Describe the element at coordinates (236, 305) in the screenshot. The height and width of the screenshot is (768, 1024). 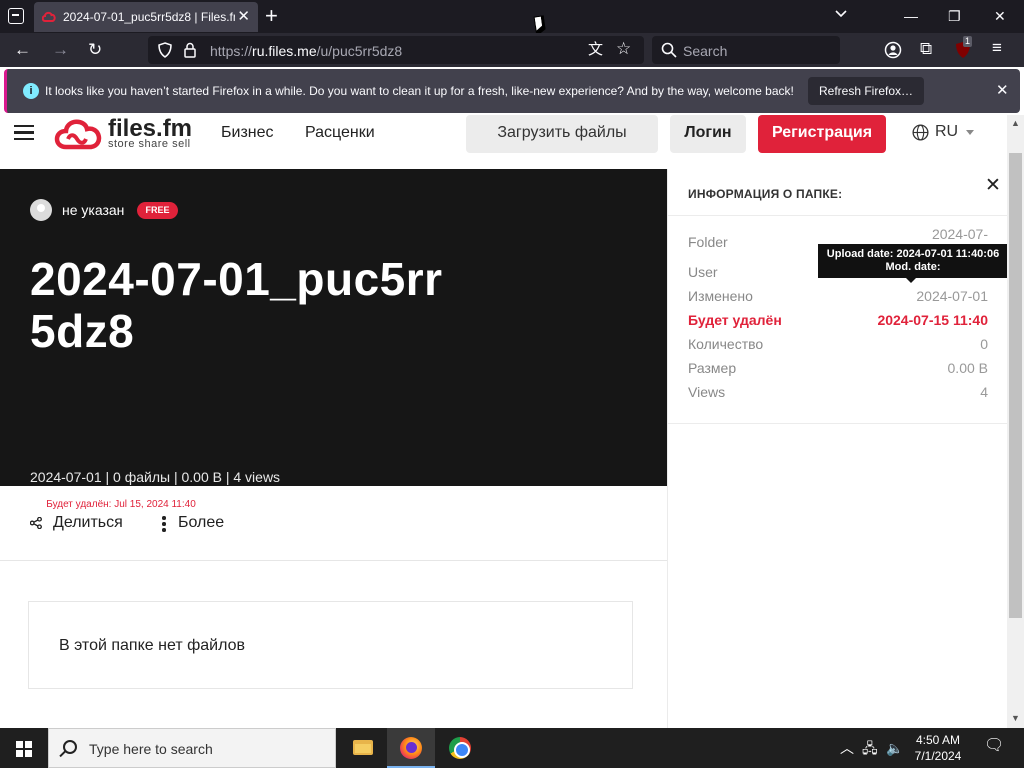
I see `folder-title: 2024-07-01_puc5rr5dz8` at that location.